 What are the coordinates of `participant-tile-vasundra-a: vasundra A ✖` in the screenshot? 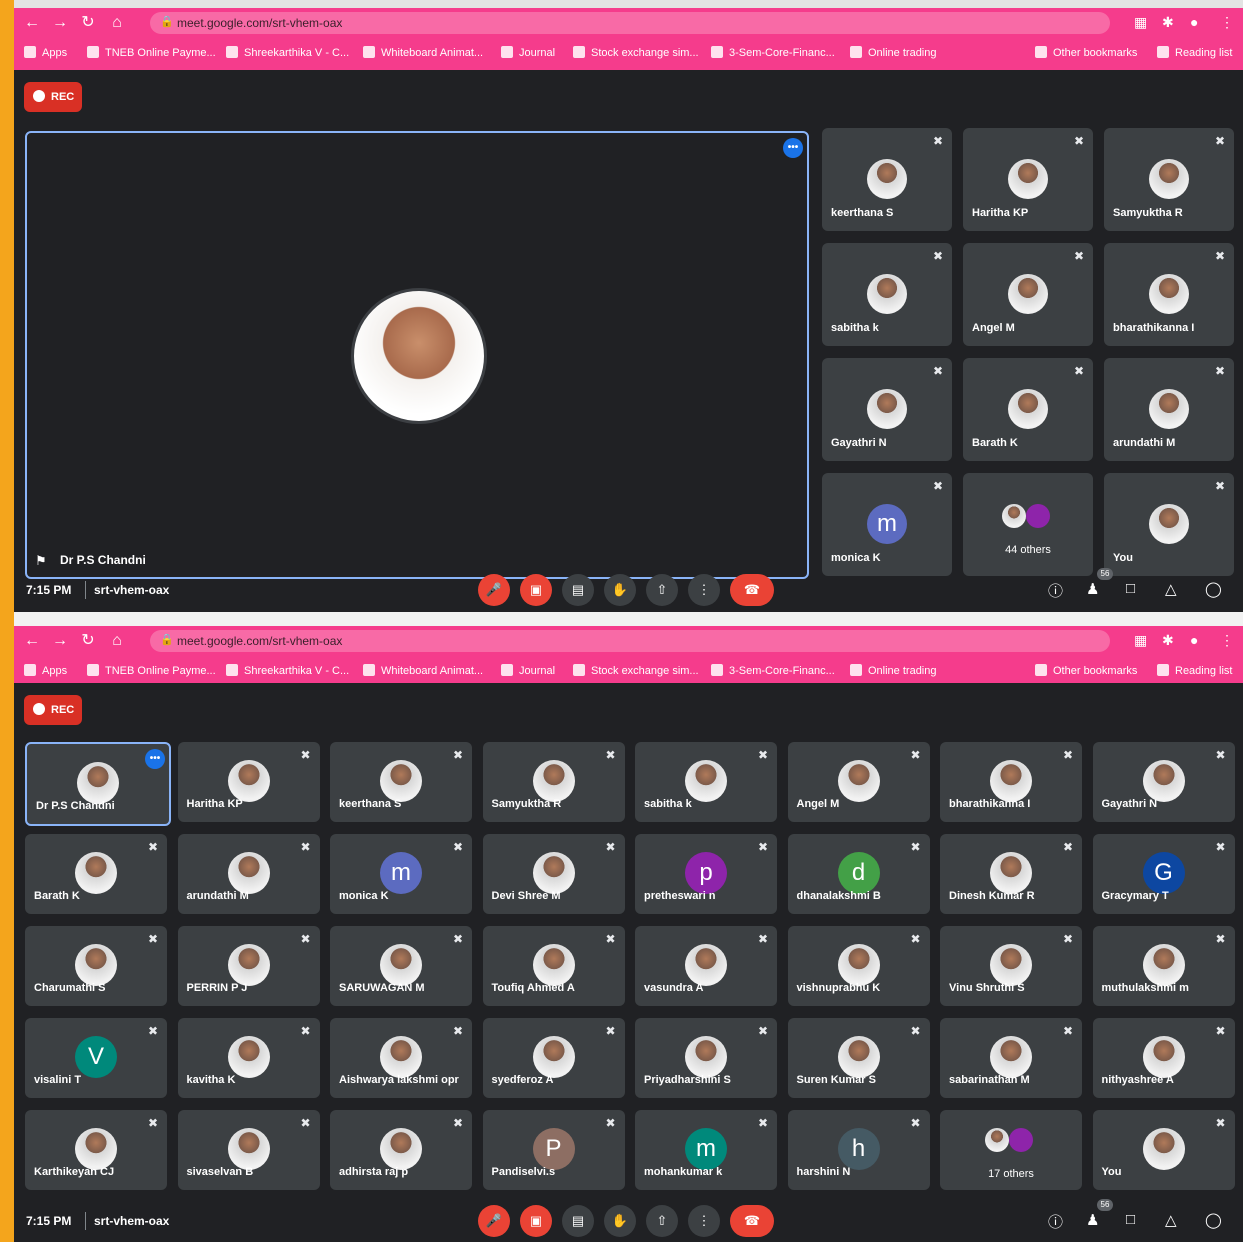 It's located at (706, 966).